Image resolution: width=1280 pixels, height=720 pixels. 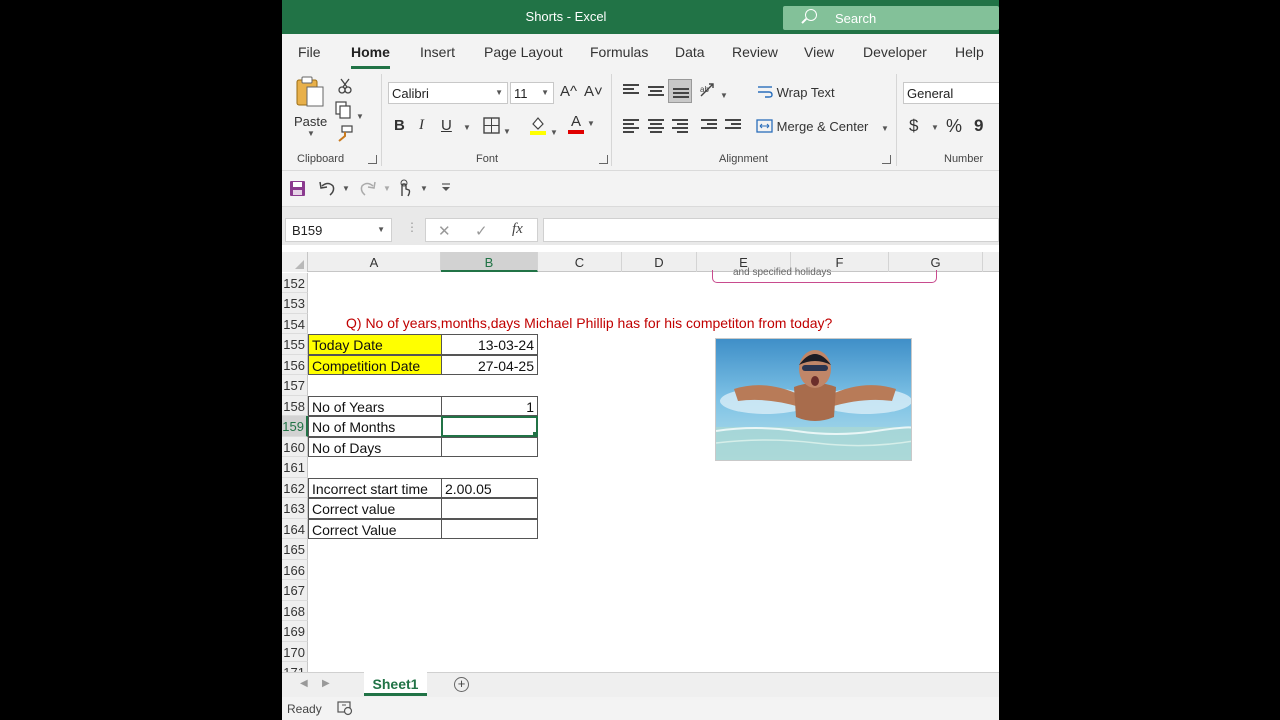 I want to click on decrease-indent-icon, so click(x=709, y=125).